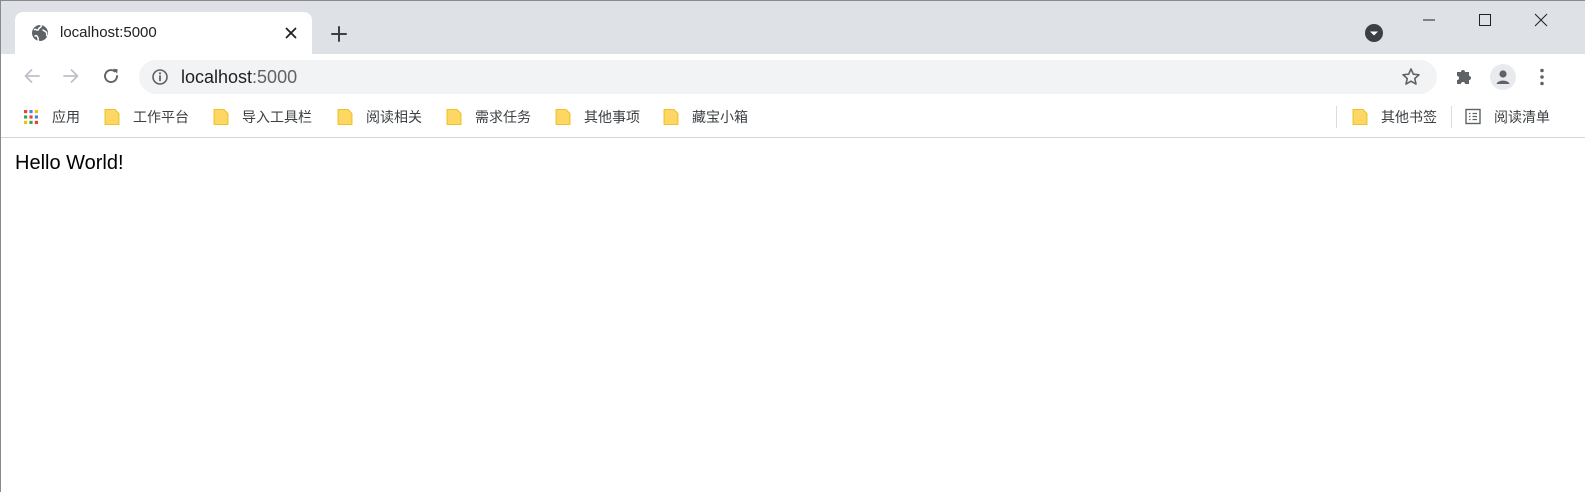 The width and height of the screenshot is (1585, 492). I want to click on tab-localhost: localhost:5000, so click(163, 33).